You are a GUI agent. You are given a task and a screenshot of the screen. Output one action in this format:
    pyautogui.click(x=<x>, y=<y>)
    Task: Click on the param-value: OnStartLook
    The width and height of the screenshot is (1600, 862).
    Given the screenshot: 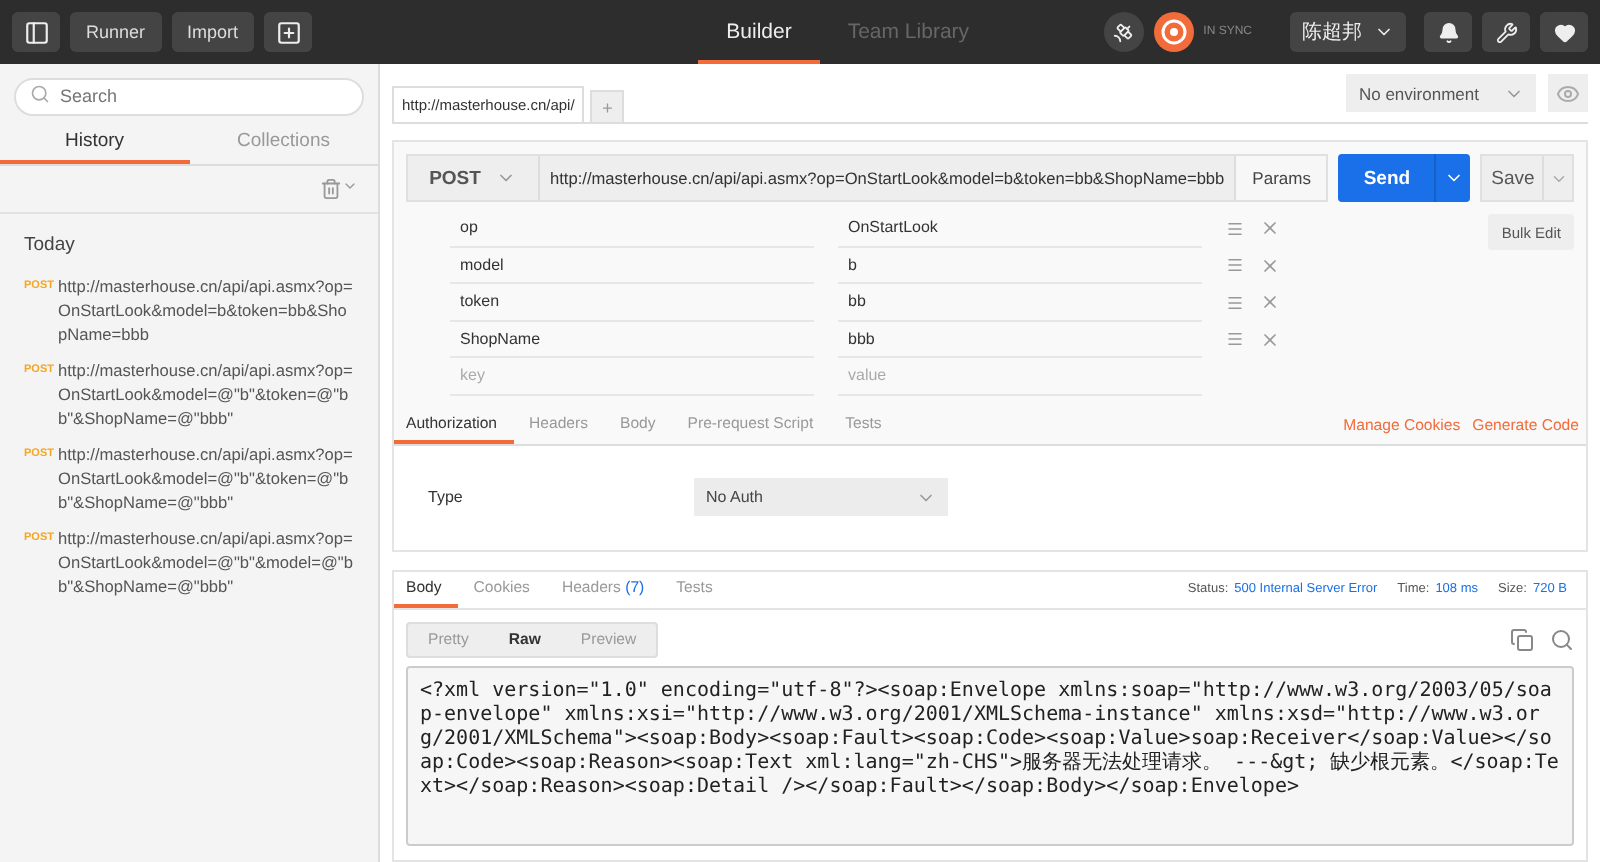 What is the action you would take?
    pyautogui.click(x=1020, y=228)
    